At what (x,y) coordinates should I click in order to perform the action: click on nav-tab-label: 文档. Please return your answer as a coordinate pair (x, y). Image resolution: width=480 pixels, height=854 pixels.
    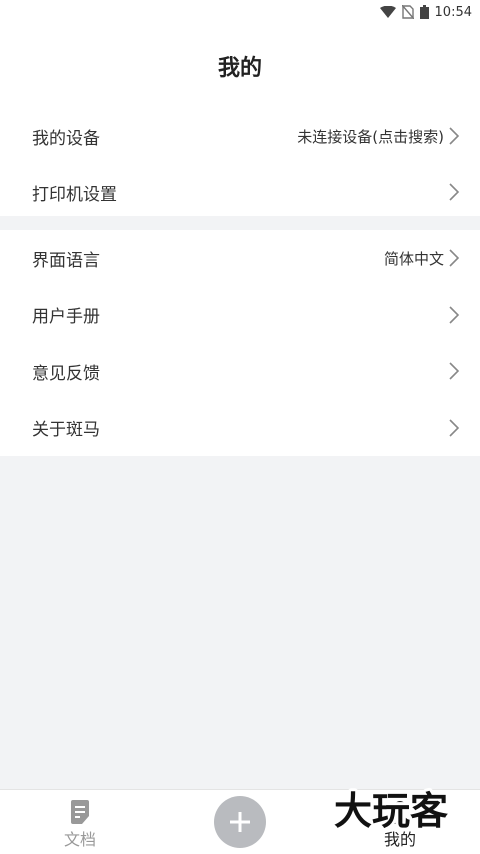
    Looking at the image, I should click on (79, 839).